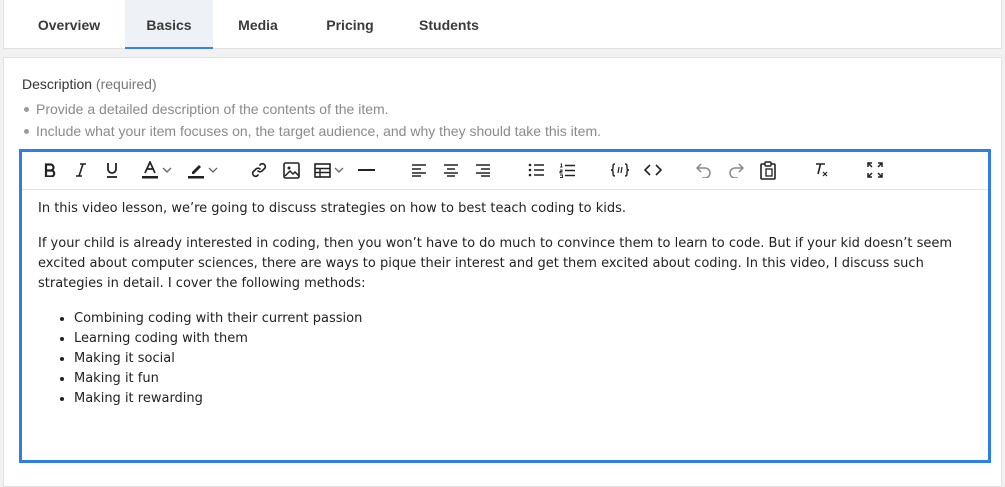 The width and height of the screenshot is (1005, 487). I want to click on underline-icon, so click(112, 170).